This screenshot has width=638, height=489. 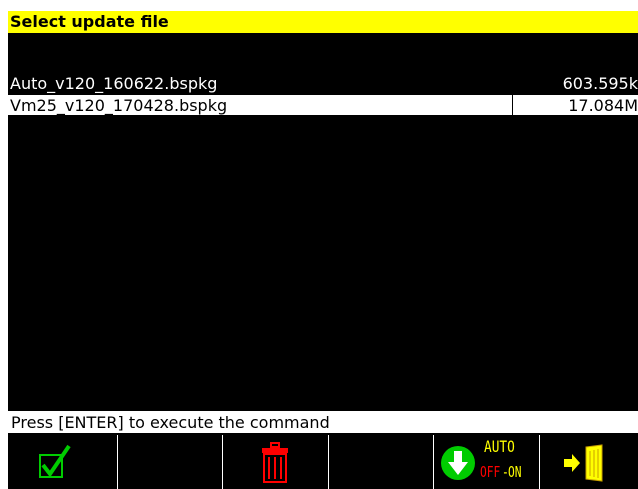 I want to click on title-bar: Select update file, so click(x=323, y=22).